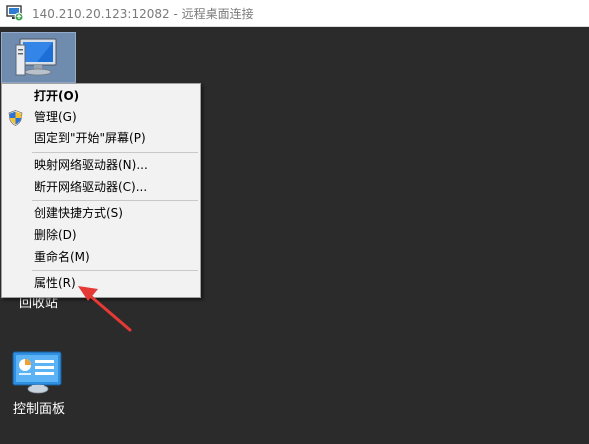 This screenshot has width=589, height=444. What do you see at coordinates (62, 257) in the screenshot?
I see `menu-item-label: 重命名(M)` at bounding box center [62, 257].